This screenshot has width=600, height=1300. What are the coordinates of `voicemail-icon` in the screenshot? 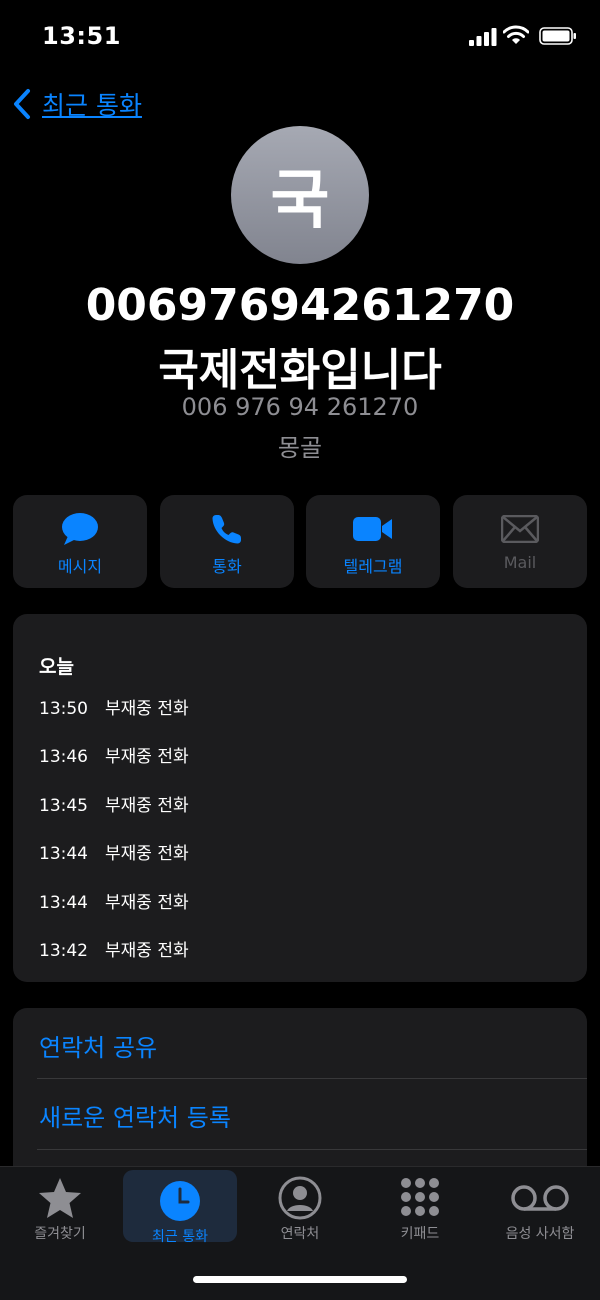 It's located at (540, 1198).